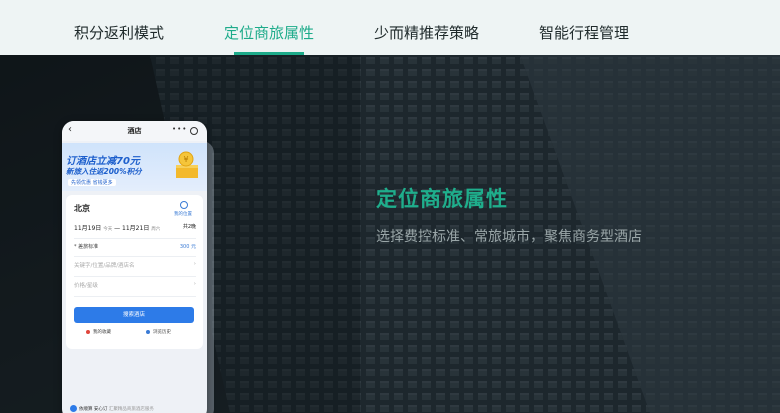 This screenshot has width=780, height=413. What do you see at coordinates (189, 227) in the screenshot?
I see `nights-count: 共2晚` at bounding box center [189, 227].